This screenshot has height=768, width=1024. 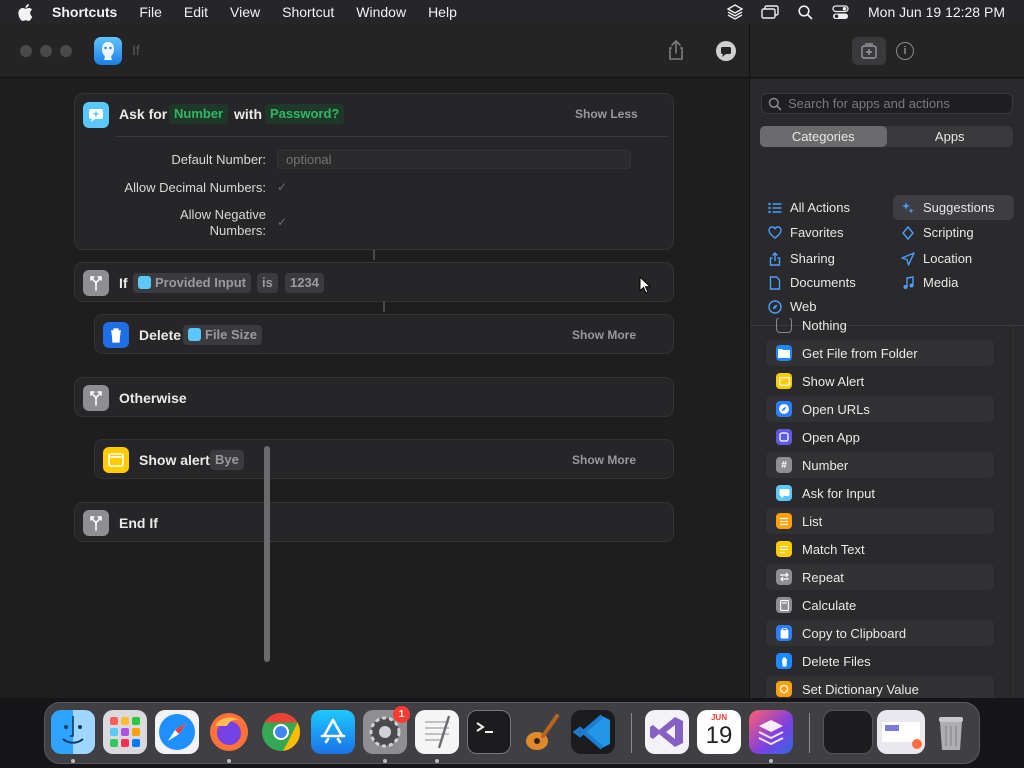 I want to click on close-window-button, so click(x=26, y=51).